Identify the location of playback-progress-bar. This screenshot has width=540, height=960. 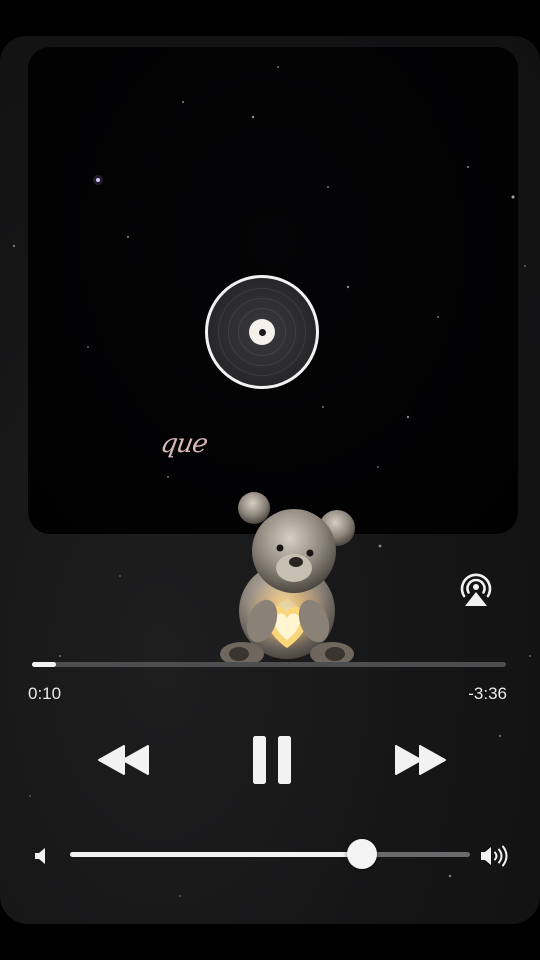
(269, 664).